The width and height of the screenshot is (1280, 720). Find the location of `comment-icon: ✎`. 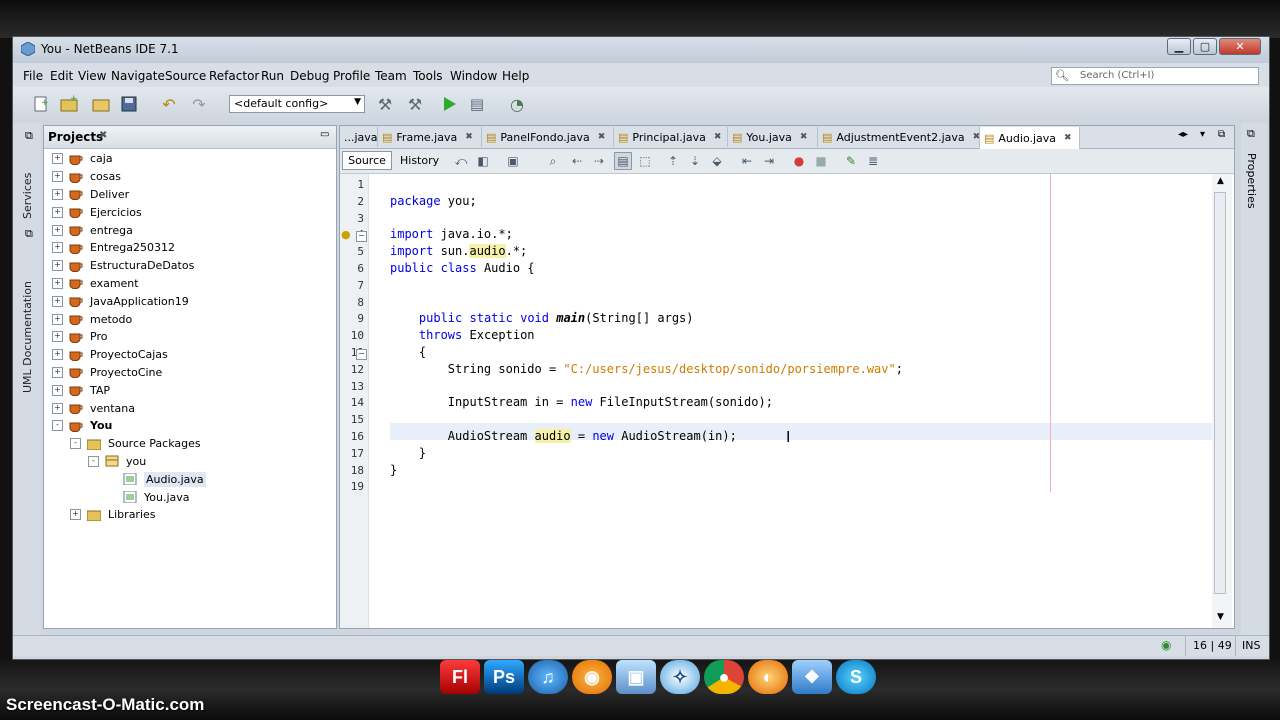

comment-icon: ✎ is located at coordinates (851, 161).